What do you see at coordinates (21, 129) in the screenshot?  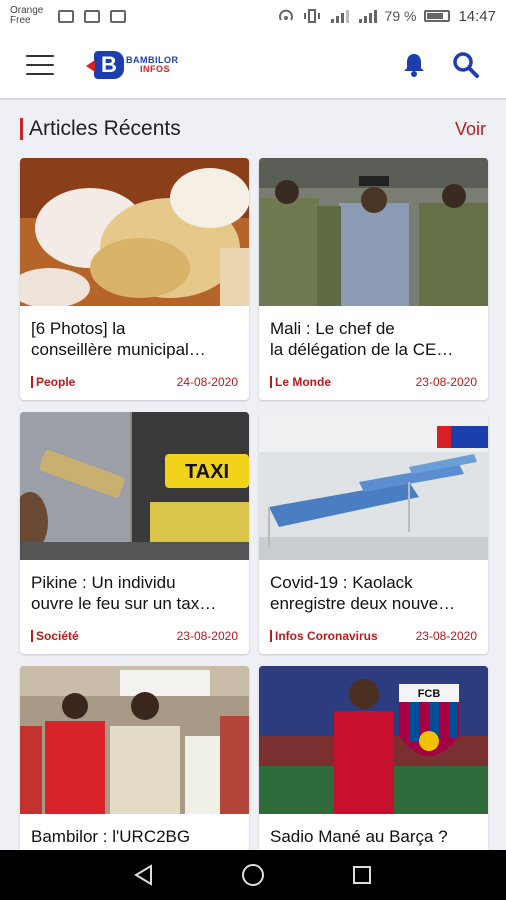 I see `section-accent-bar` at bounding box center [21, 129].